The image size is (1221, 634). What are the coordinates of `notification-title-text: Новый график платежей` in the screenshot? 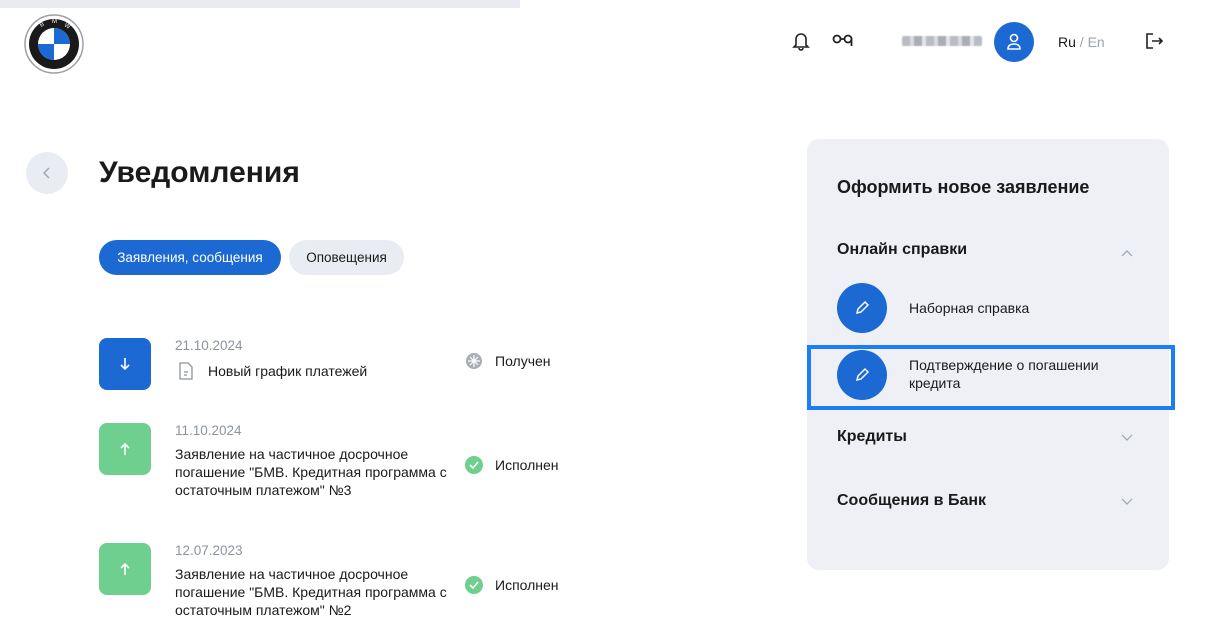 It's located at (288, 371).